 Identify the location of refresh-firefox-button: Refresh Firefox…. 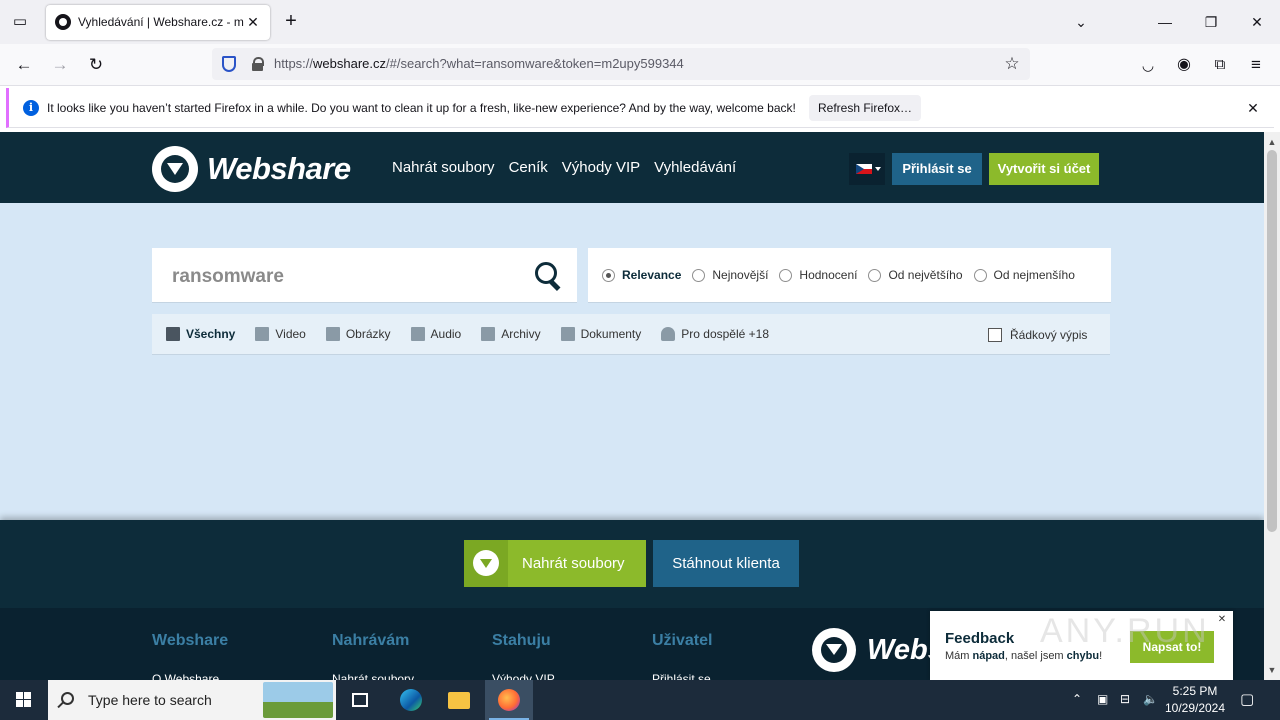
(865, 108).